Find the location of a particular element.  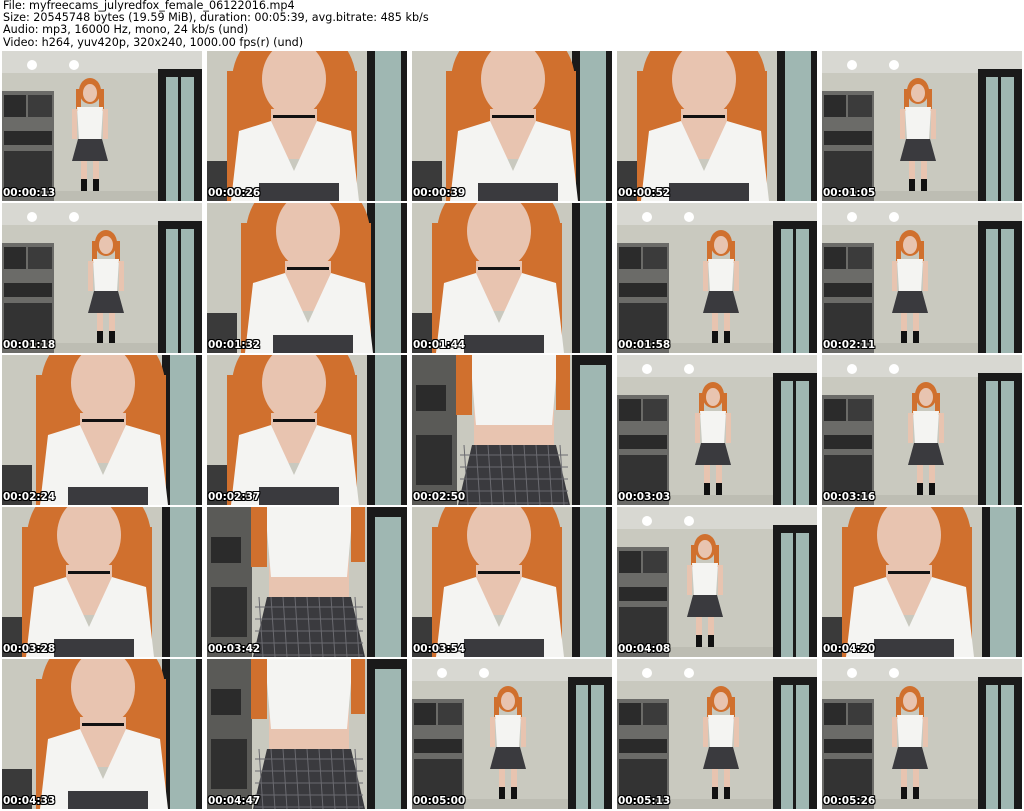

thumbnail-frame: 00:03:03 is located at coordinates (717, 430).